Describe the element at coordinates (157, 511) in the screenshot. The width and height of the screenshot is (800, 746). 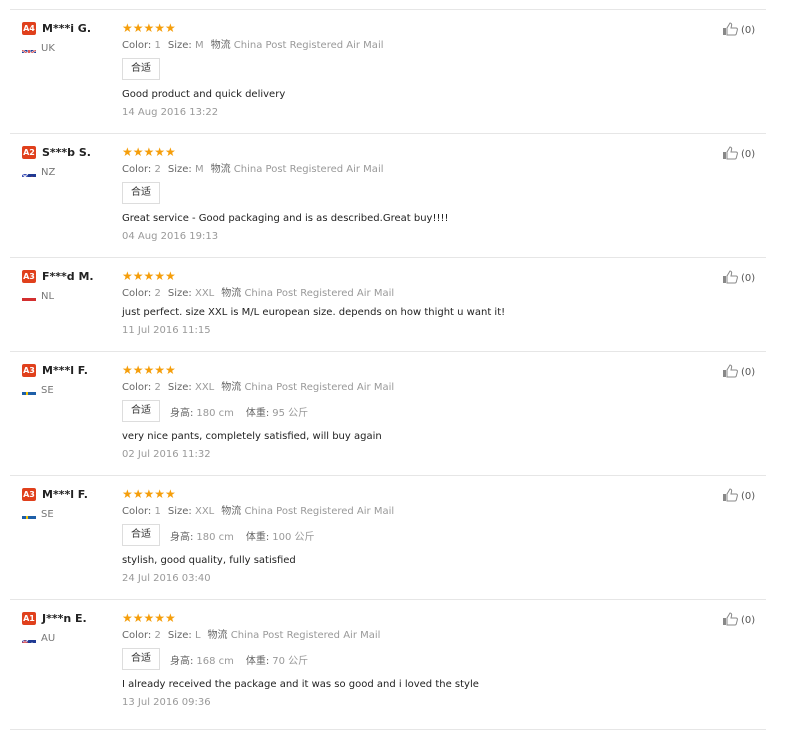
I see `color-value: 1` at that location.